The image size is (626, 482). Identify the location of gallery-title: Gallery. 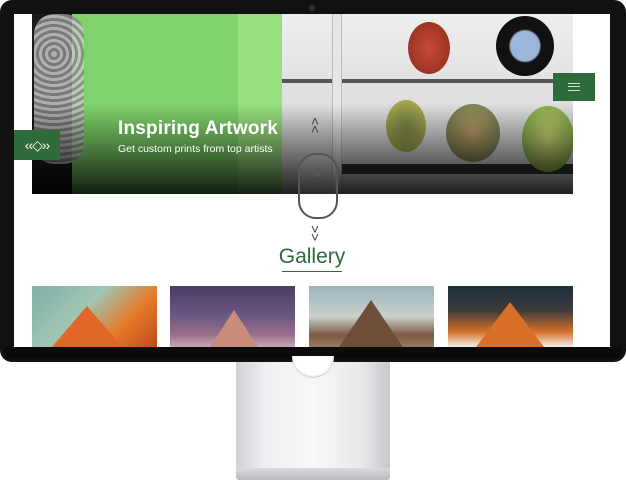
(312, 256).